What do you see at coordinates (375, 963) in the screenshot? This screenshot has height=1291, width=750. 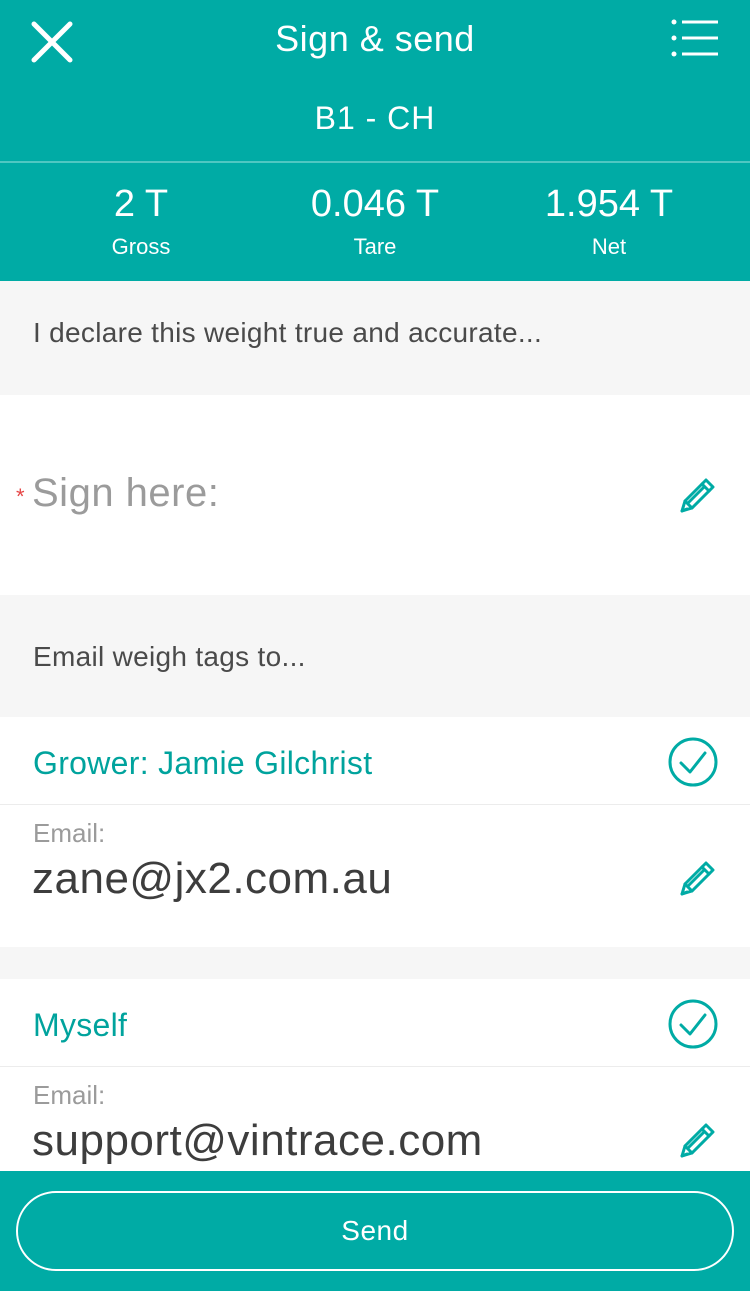 I see `section-spacer` at bounding box center [375, 963].